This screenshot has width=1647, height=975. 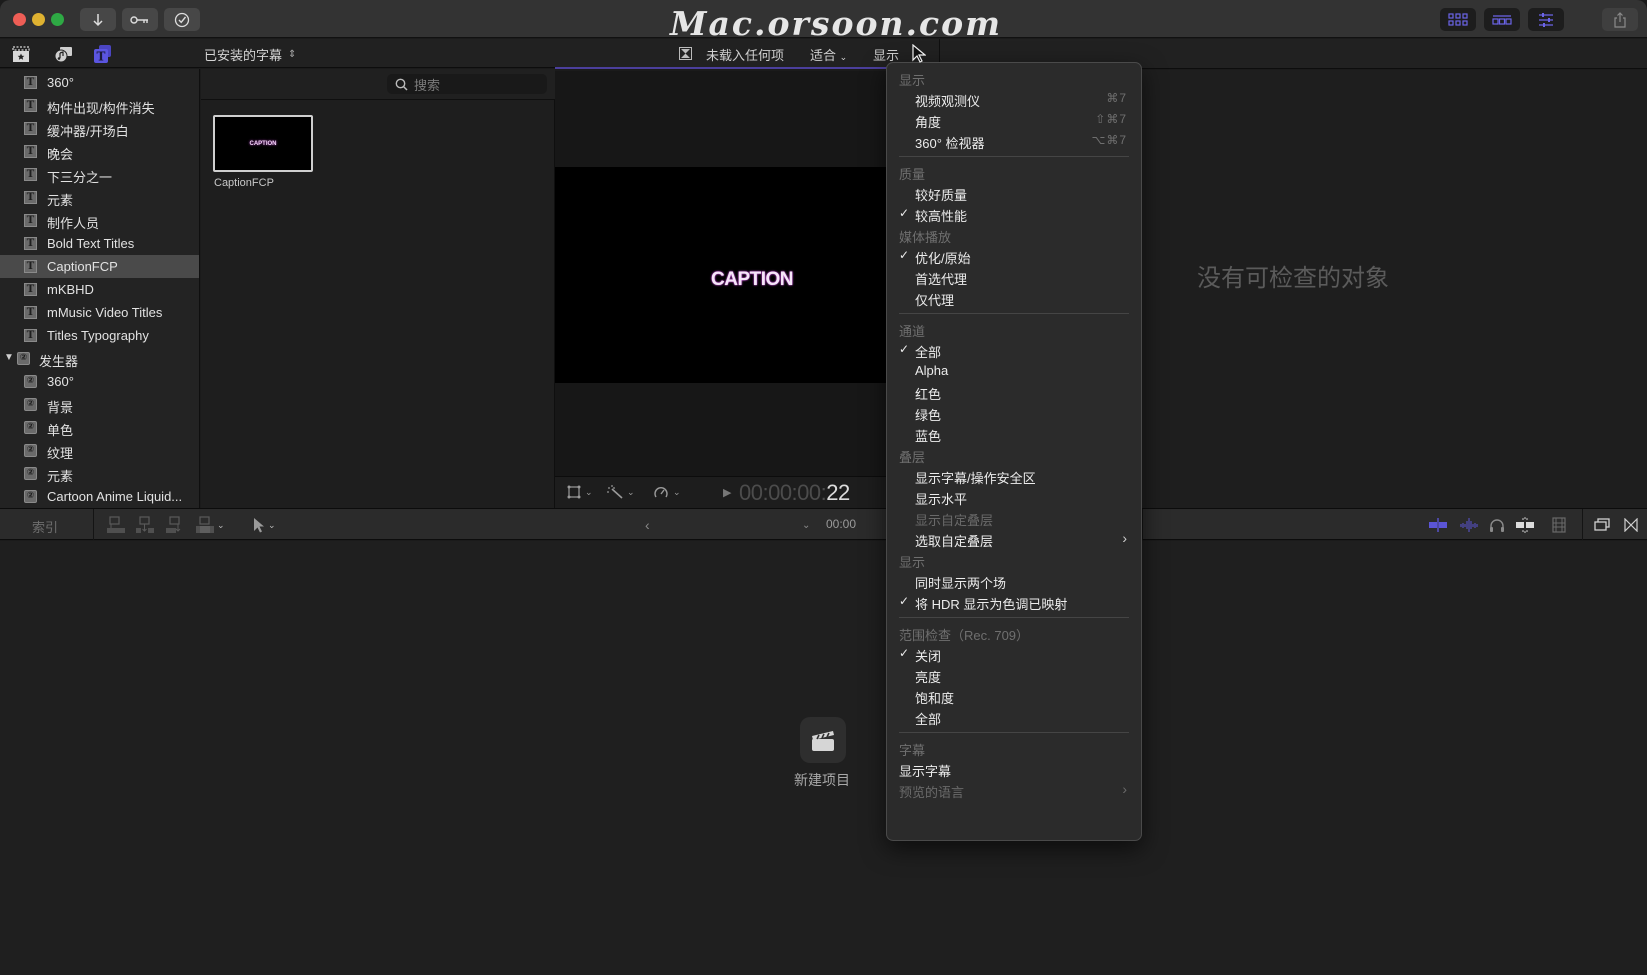 I want to click on sidebar-item: ② 纹理, so click(x=99, y=450).